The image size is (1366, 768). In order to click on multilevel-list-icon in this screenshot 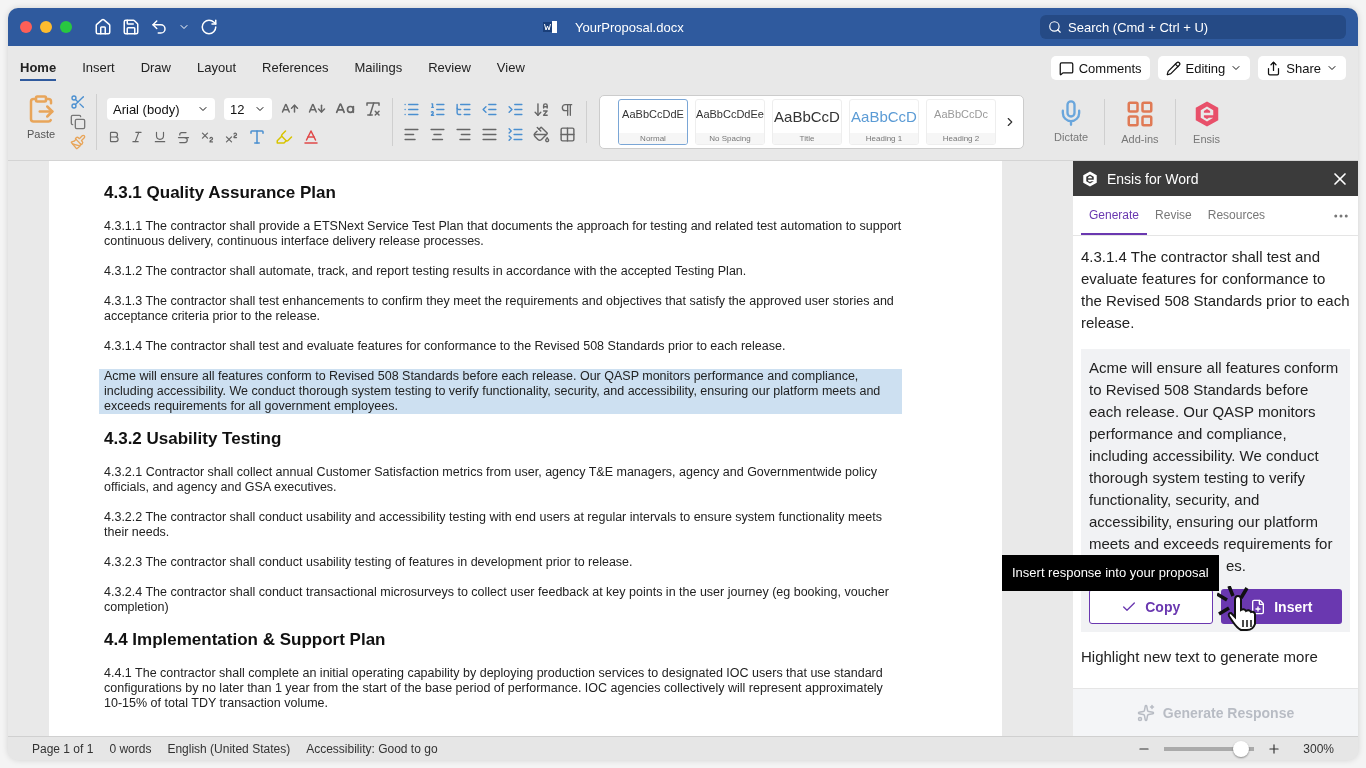, I will do `click(463, 109)`.